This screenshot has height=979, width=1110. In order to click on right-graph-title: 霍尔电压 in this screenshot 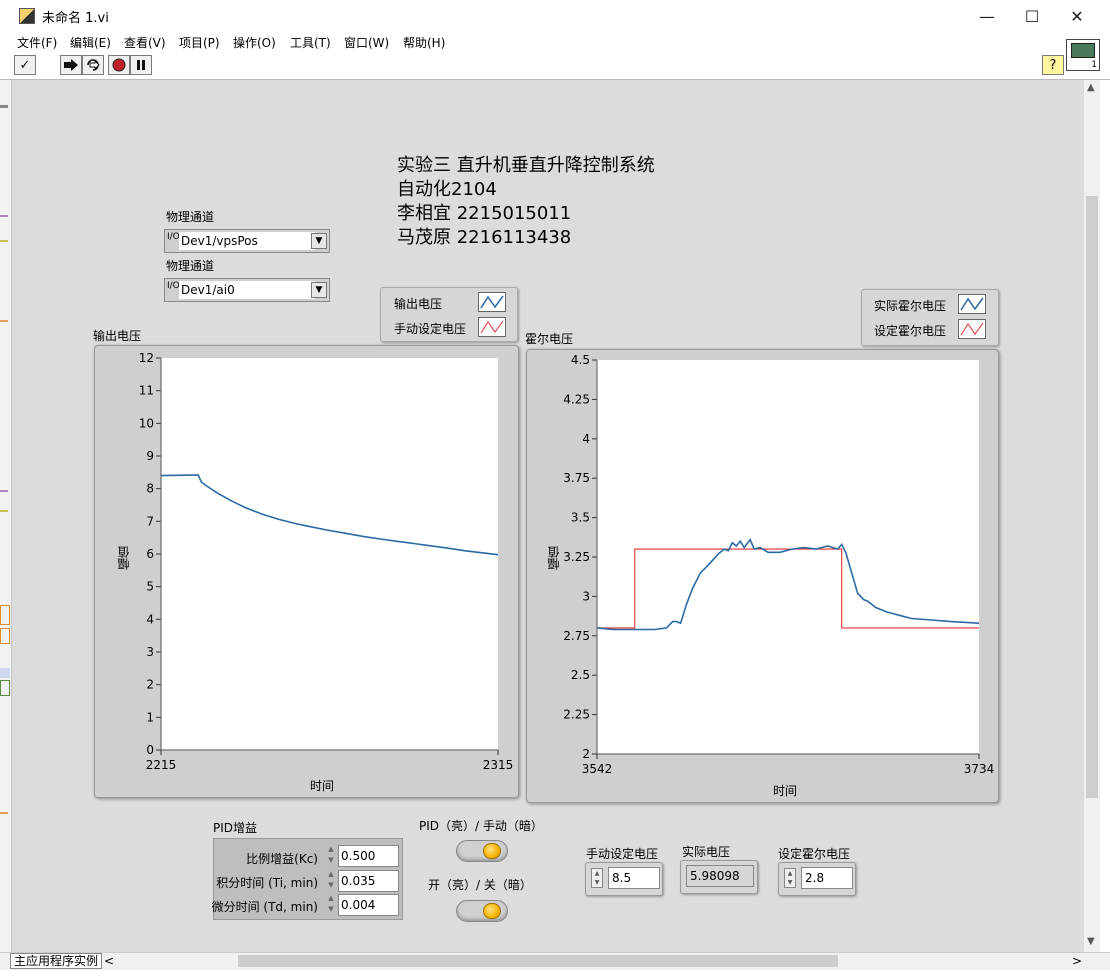, I will do `click(549, 339)`.